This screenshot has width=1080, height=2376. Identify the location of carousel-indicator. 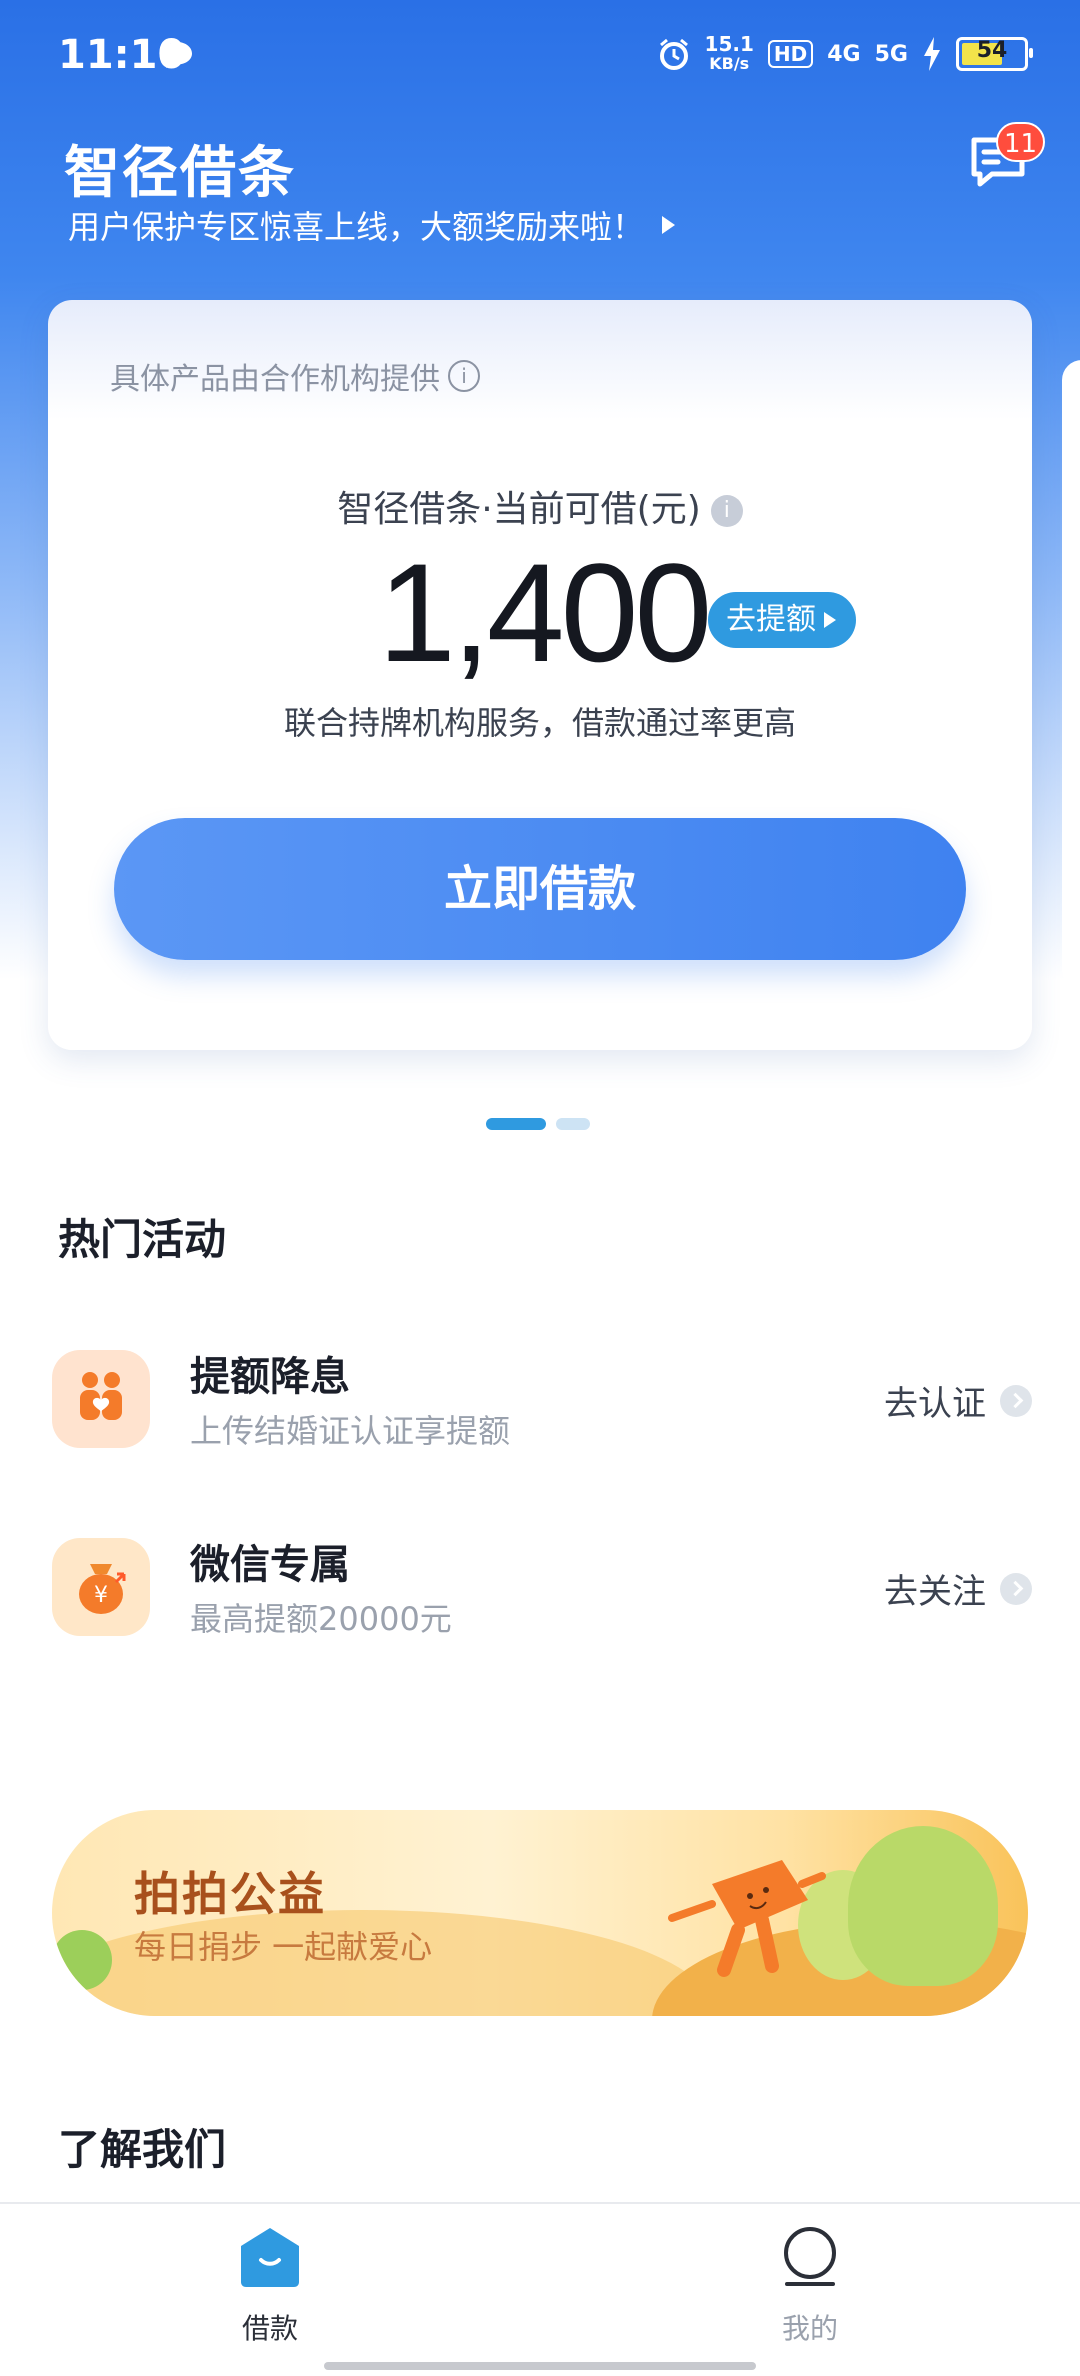
(538, 1124).